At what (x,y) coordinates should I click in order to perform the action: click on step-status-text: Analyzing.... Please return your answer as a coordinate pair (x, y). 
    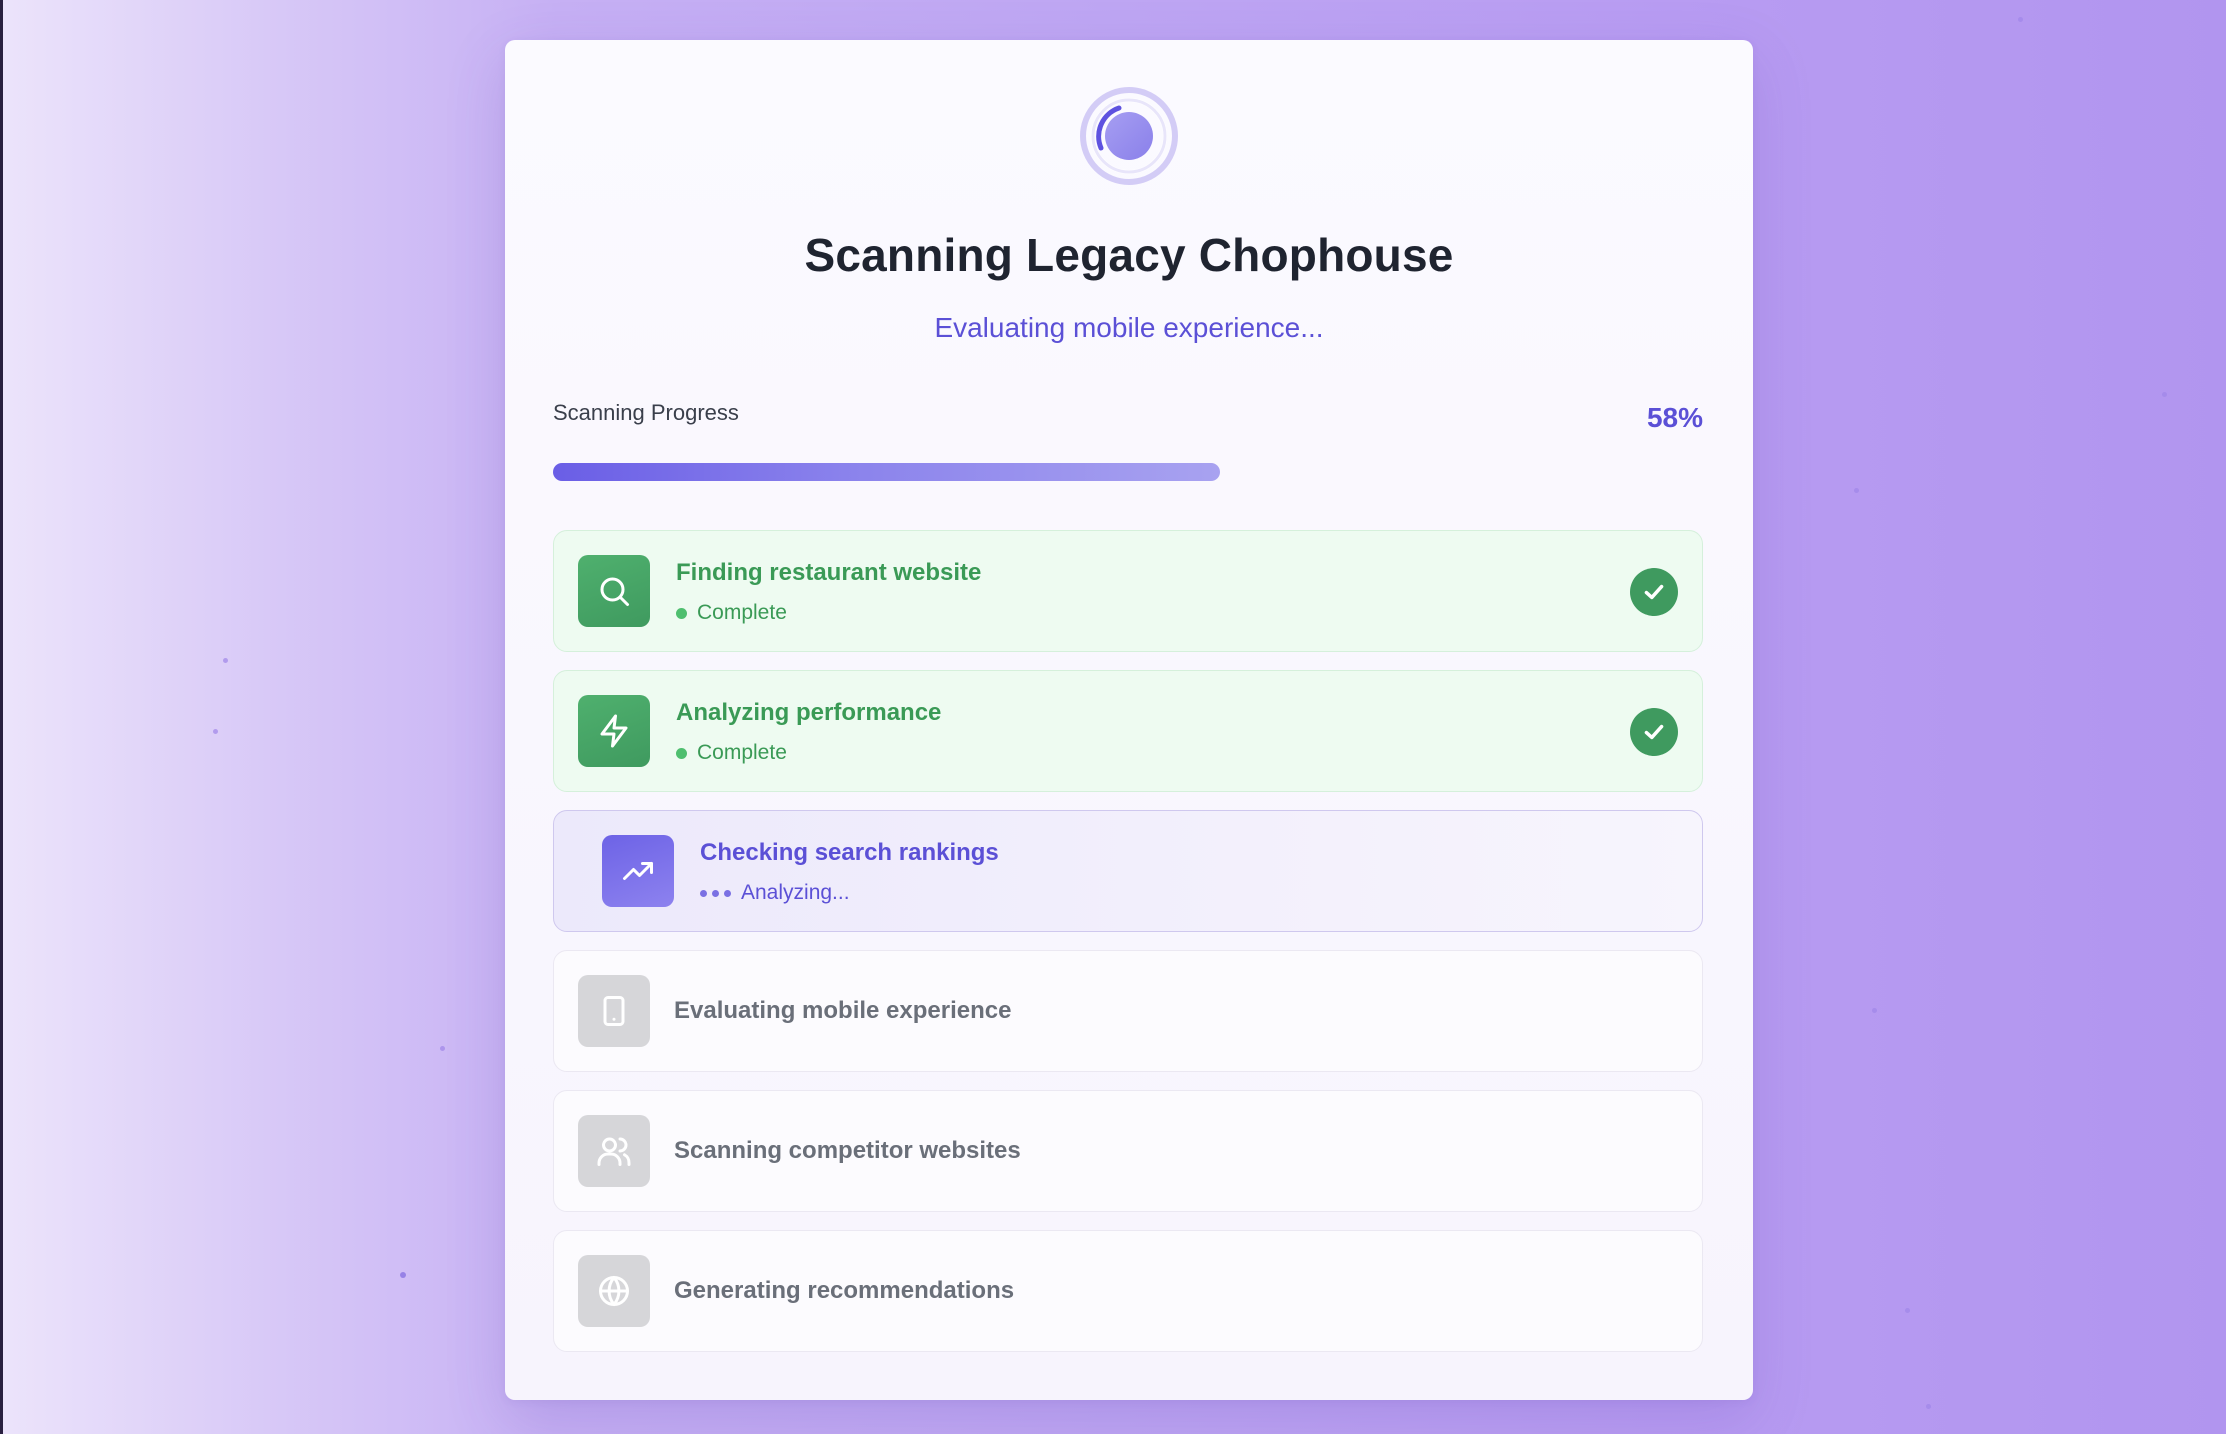
    Looking at the image, I should click on (795, 892).